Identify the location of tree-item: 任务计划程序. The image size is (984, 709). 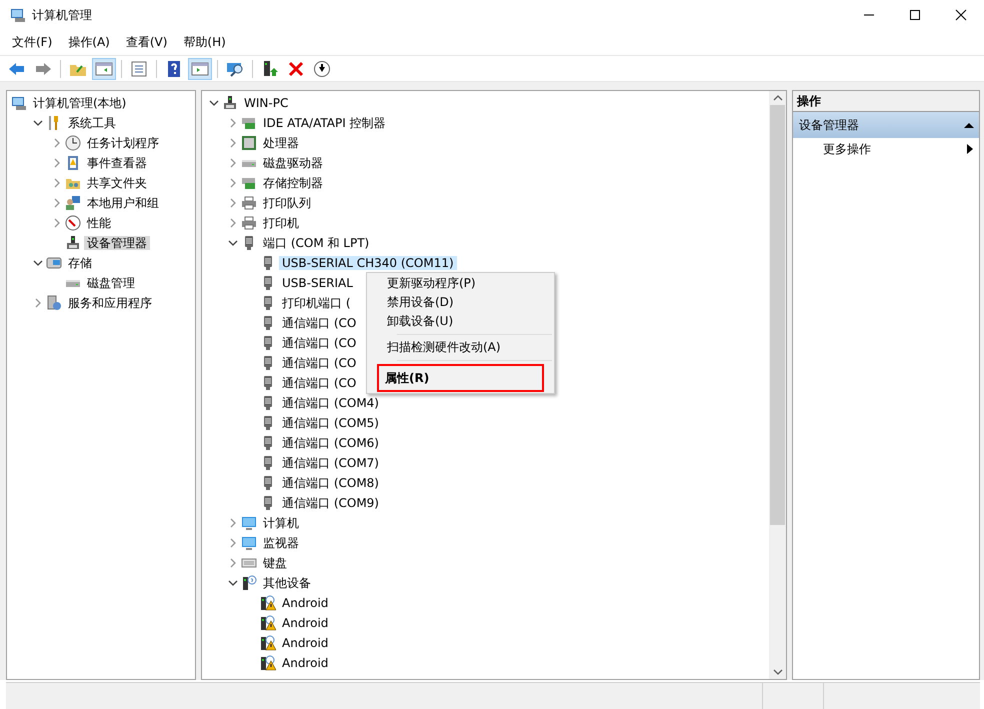
(123, 143).